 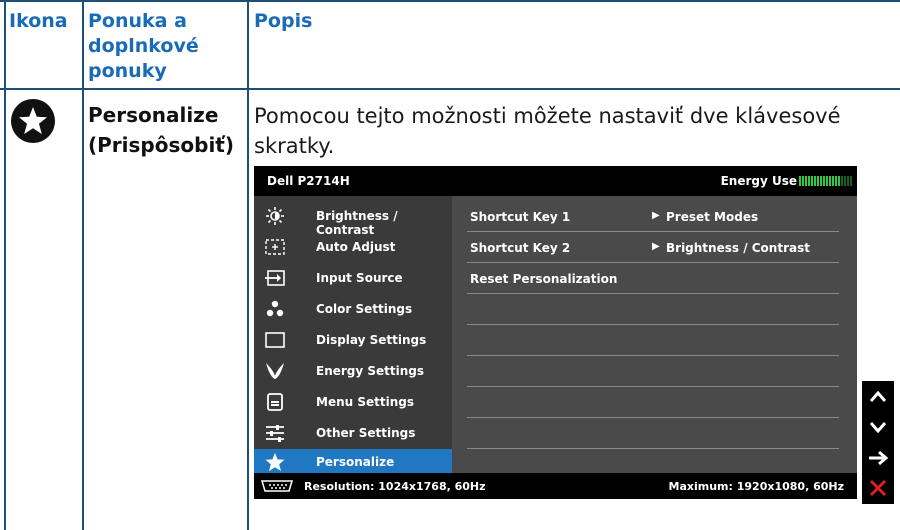 What do you see at coordinates (365, 402) in the screenshot?
I see `menu-label: Menu Settings` at bounding box center [365, 402].